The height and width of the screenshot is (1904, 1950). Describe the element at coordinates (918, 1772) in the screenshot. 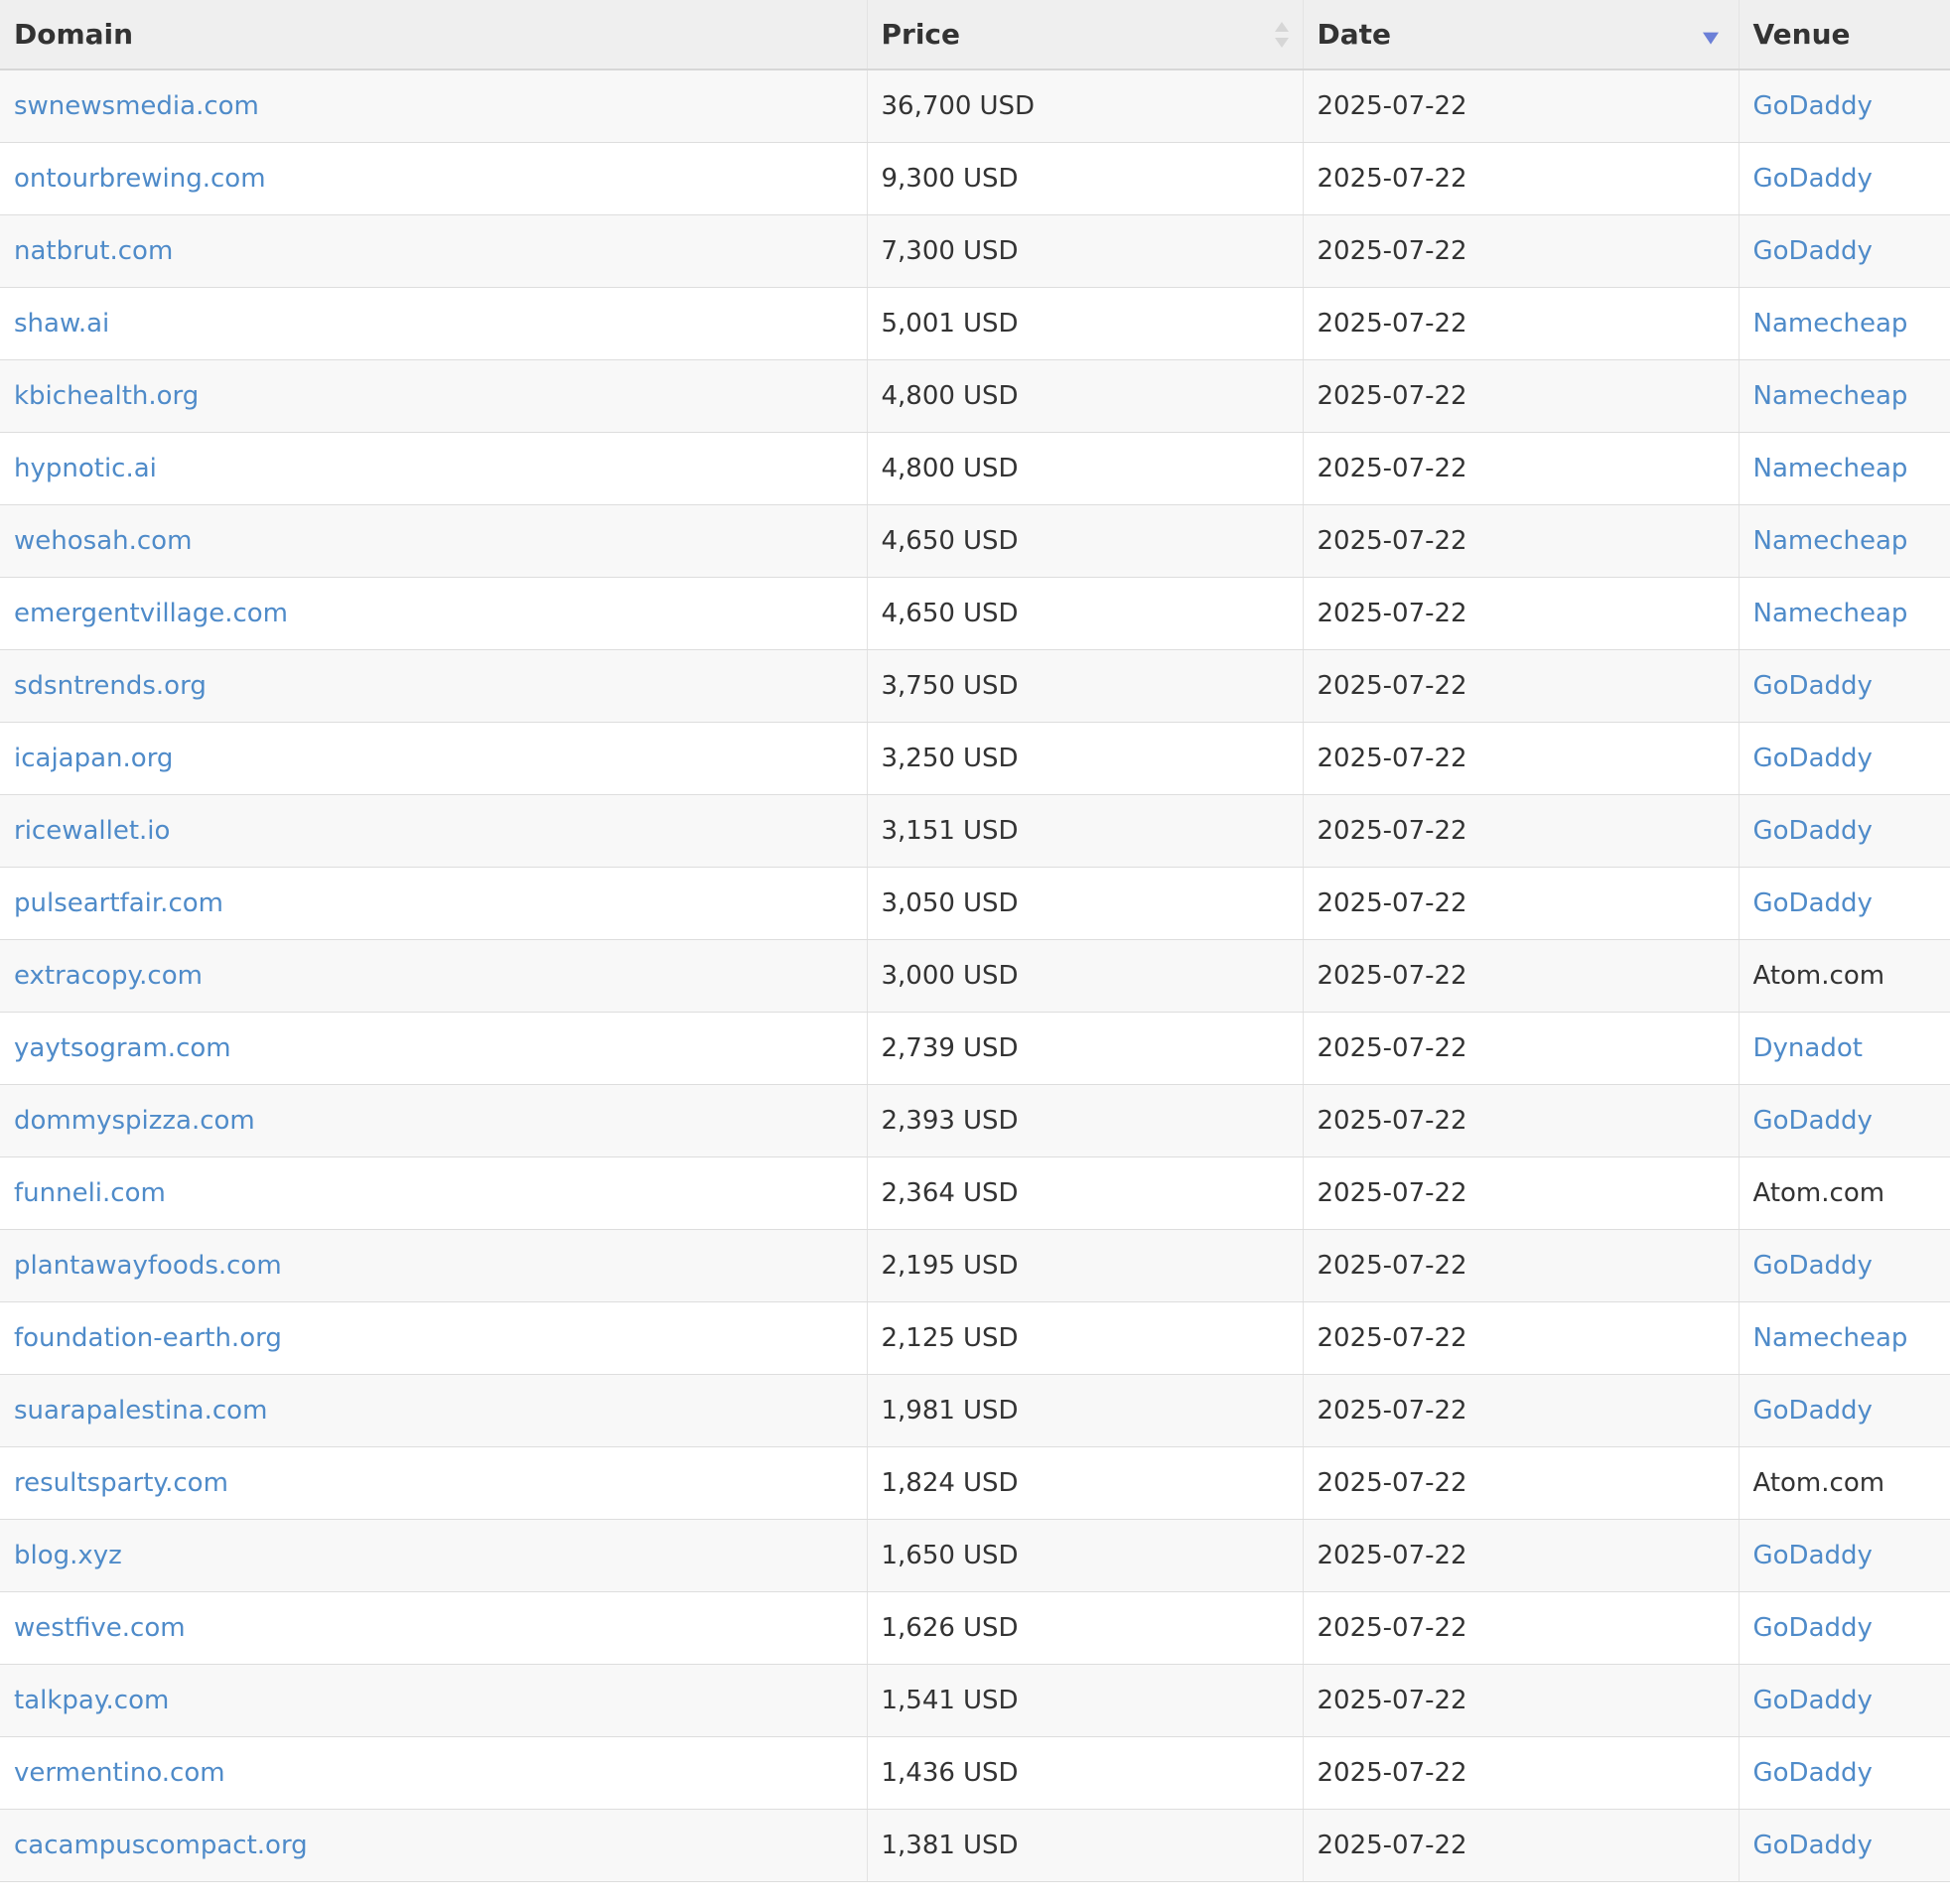

I see `price-amount: 1,436` at that location.